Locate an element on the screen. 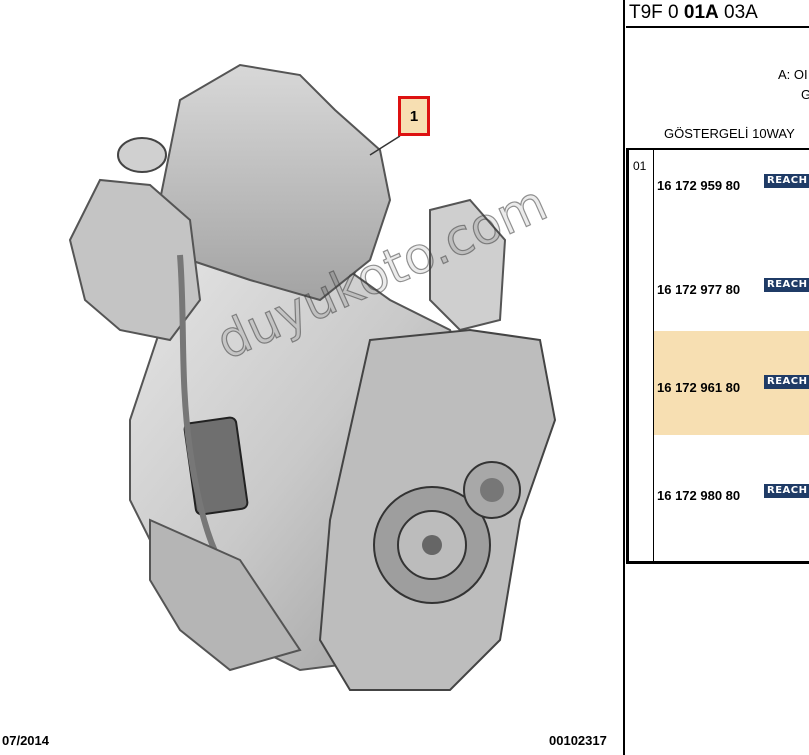 The image size is (809, 755). footer-date: 07/2014 is located at coordinates (25, 740).